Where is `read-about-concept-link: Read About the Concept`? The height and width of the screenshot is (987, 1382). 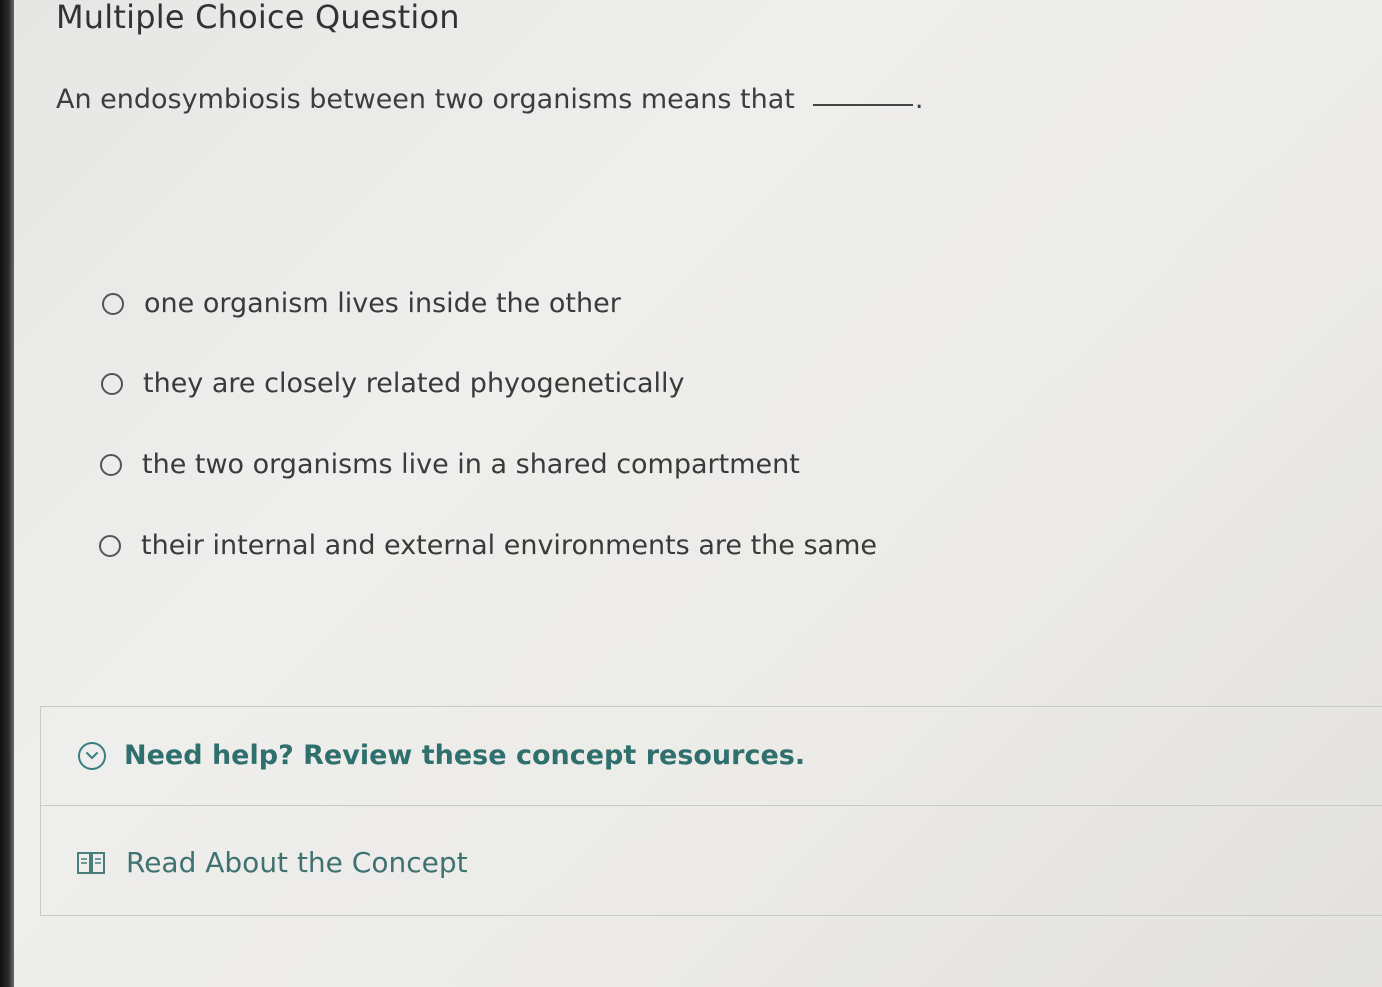
read-about-concept-link: Read About the Concept is located at coordinates (272, 862).